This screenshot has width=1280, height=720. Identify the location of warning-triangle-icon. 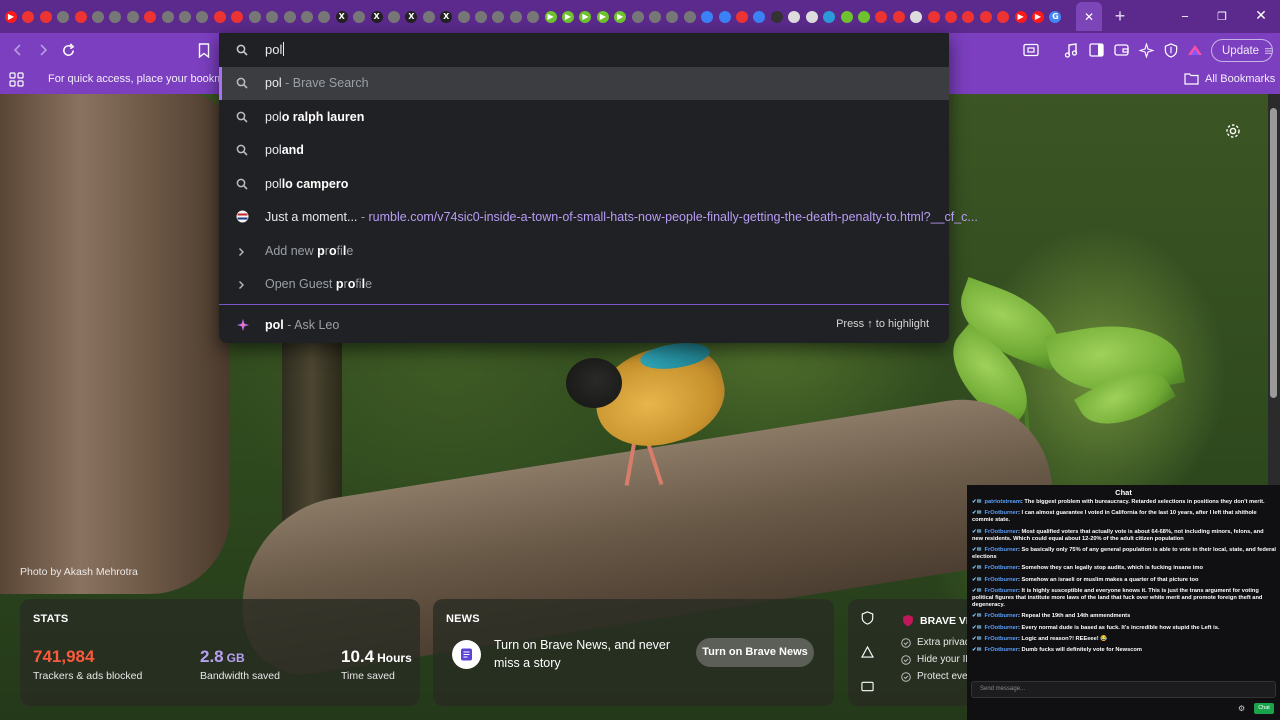
(867, 652).